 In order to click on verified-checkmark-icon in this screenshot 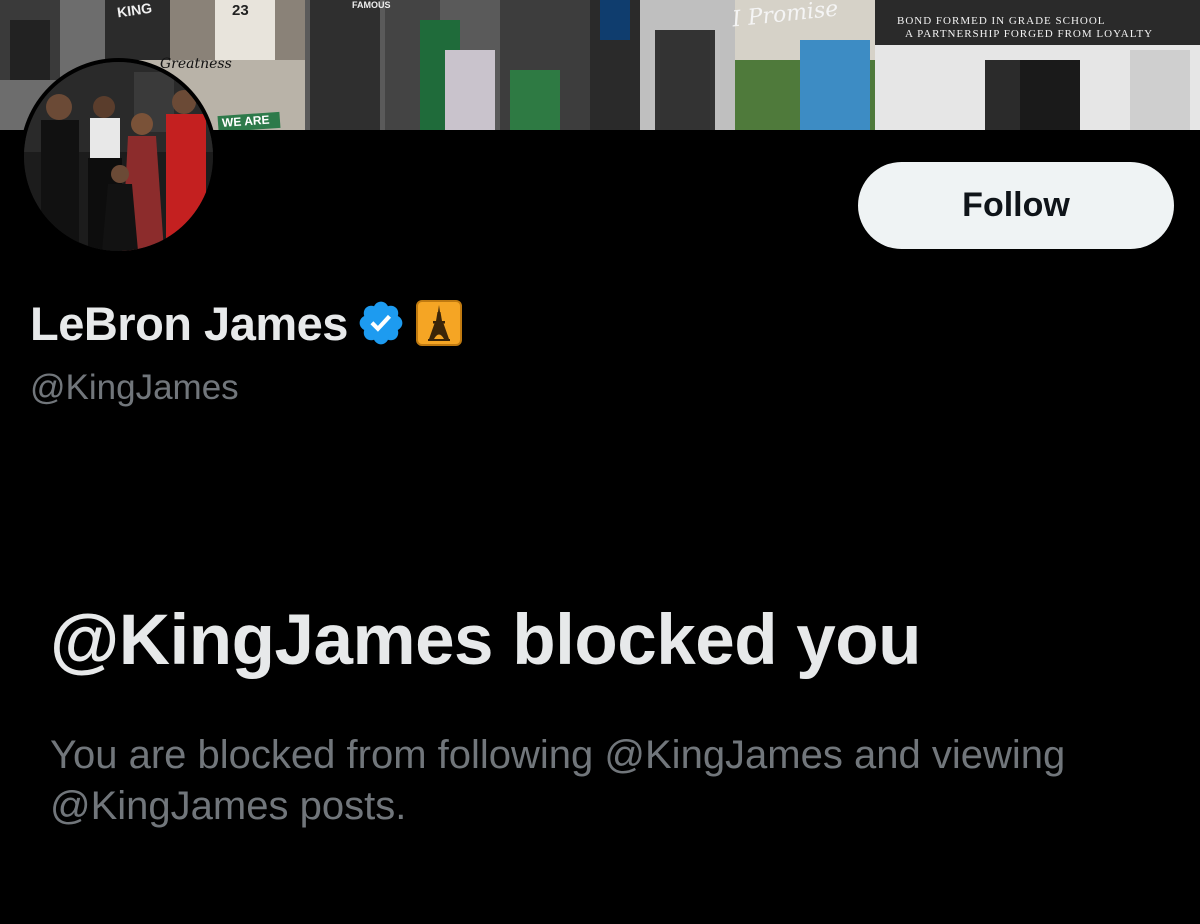, I will do `click(381, 323)`.